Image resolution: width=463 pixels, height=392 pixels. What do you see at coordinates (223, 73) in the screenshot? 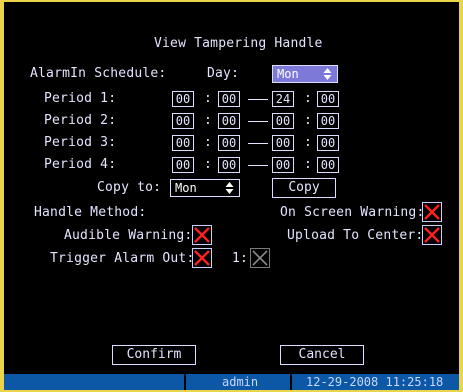
I see `day-label: Day:` at bounding box center [223, 73].